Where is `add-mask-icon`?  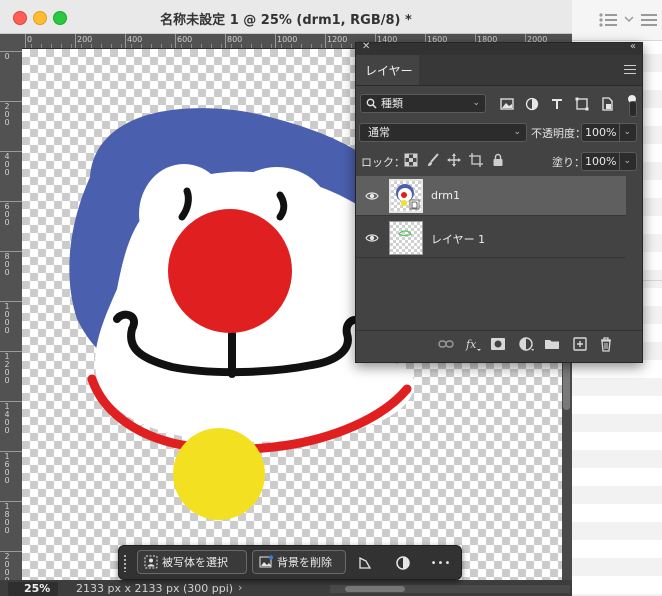 add-mask-icon is located at coordinates (498, 344).